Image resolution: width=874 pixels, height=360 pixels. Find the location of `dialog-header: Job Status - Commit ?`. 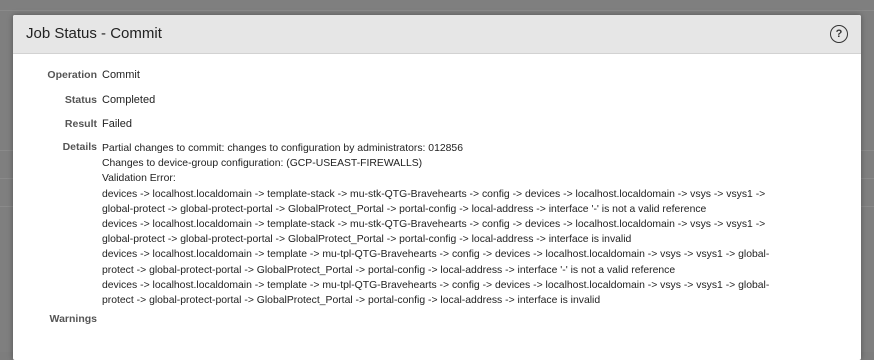

dialog-header: Job Status - Commit ? is located at coordinates (437, 34).